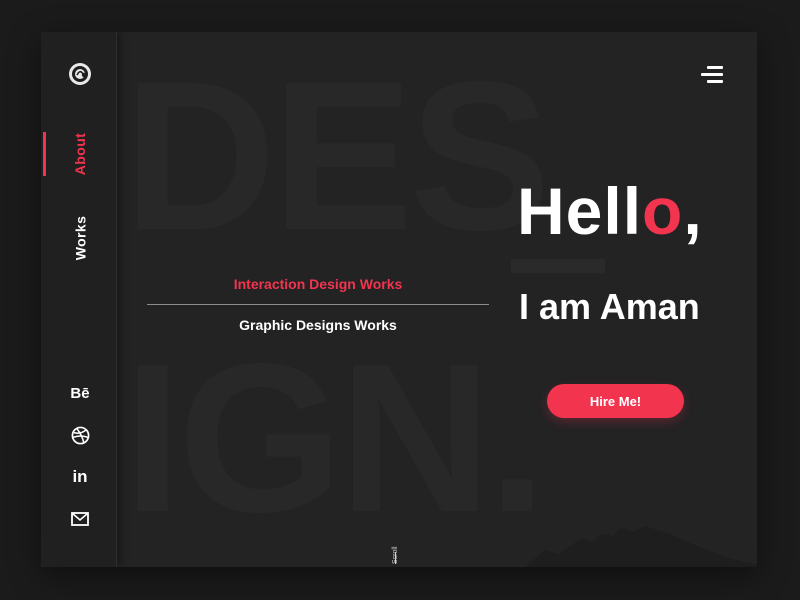 The image size is (800, 600). Describe the element at coordinates (558, 266) in the screenshot. I see `decorative-dash` at that location.